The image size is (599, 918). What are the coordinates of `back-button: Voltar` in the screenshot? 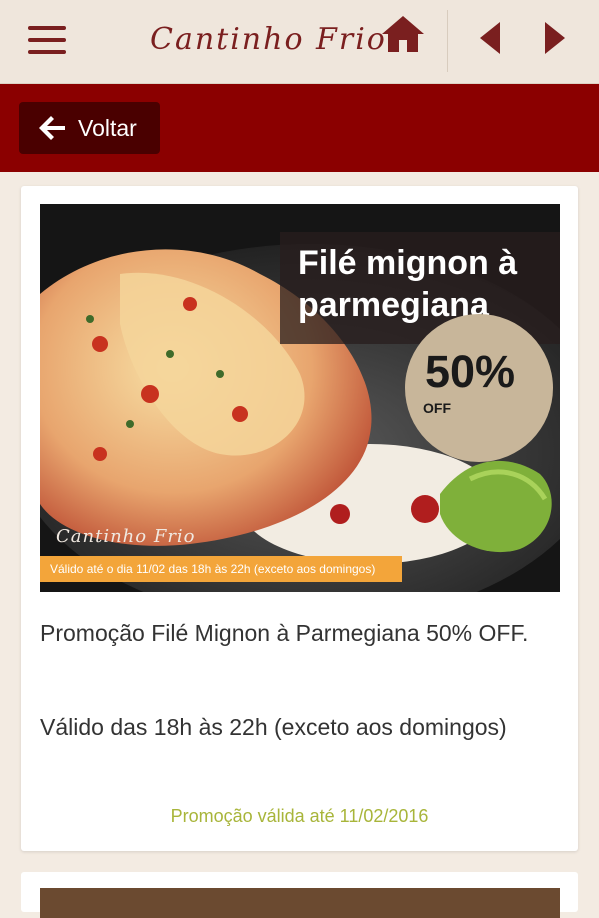 It's located at (89, 128).